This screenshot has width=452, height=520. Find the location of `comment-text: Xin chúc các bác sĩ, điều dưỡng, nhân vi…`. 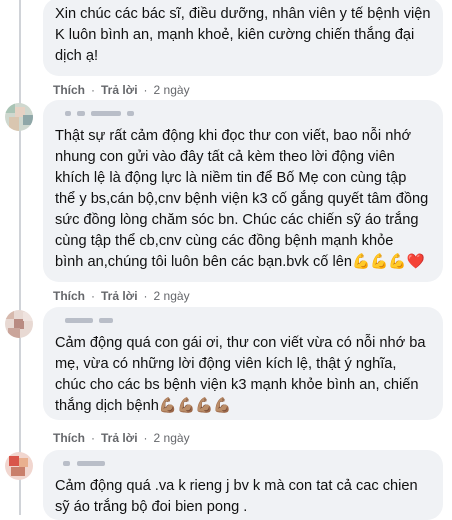

comment-text: Xin chúc các bác sĩ, điều dưỡng, nhân vi… is located at coordinates (243, 35).